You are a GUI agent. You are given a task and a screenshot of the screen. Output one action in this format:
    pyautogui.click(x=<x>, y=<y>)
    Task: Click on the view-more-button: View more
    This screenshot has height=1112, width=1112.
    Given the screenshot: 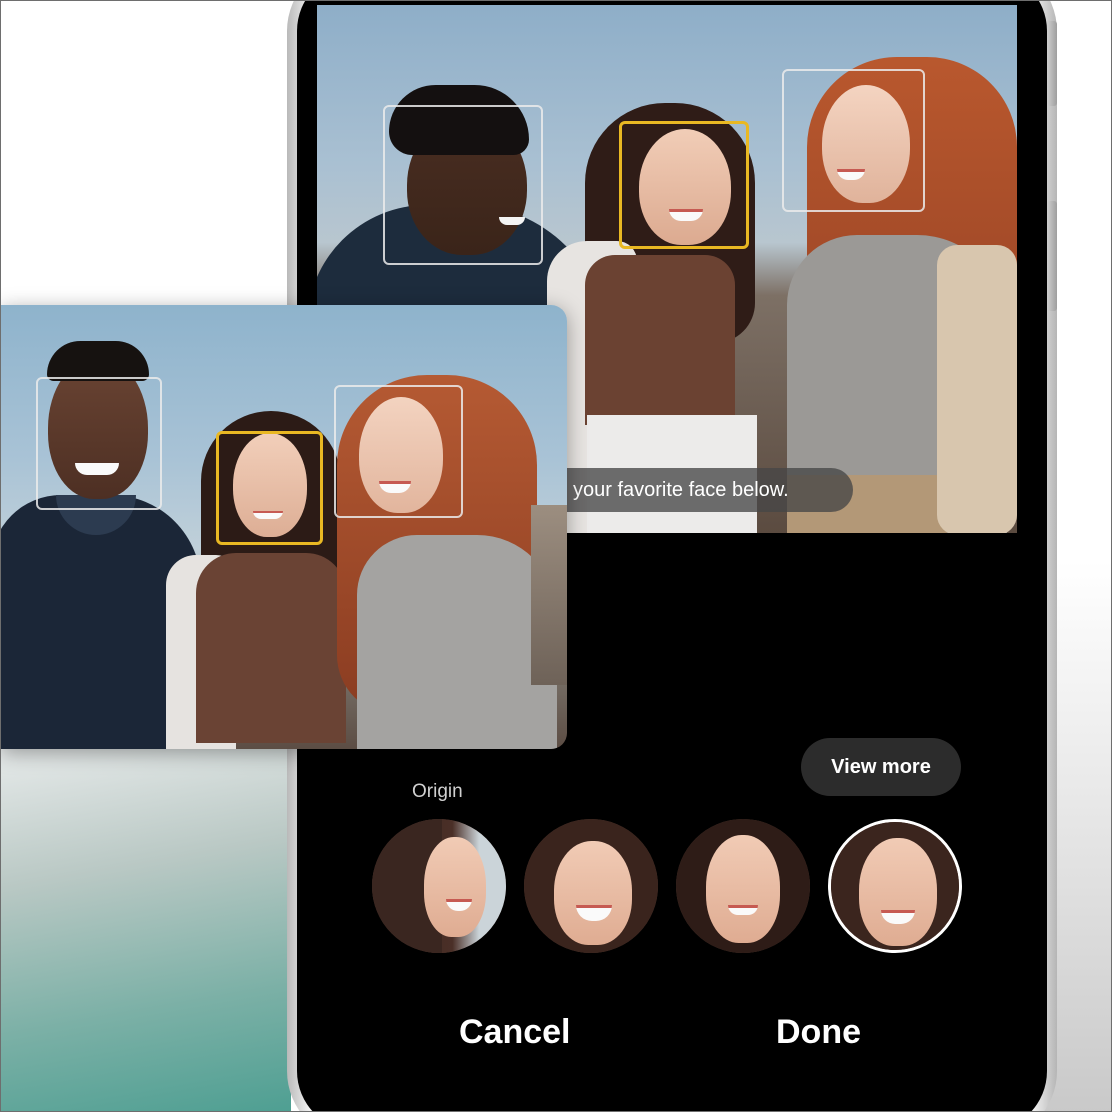 What is the action you would take?
    pyautogui.click(x=881, y=767)
    